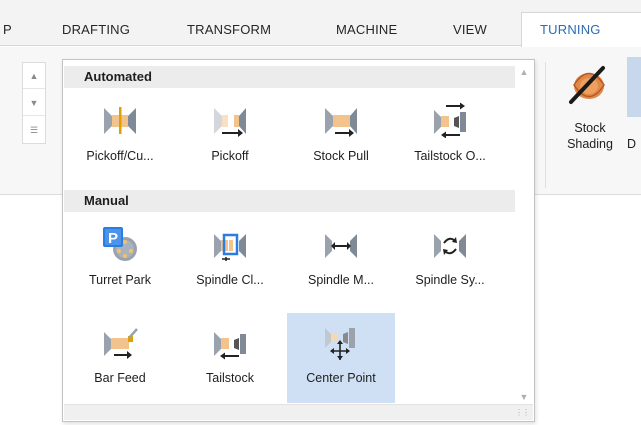 The width and height of the screenshot is (641, 425). What do you see at coordinates (340, 344) in the screenshot?
I see `center-point-icon` at bounding box center [340, 344].